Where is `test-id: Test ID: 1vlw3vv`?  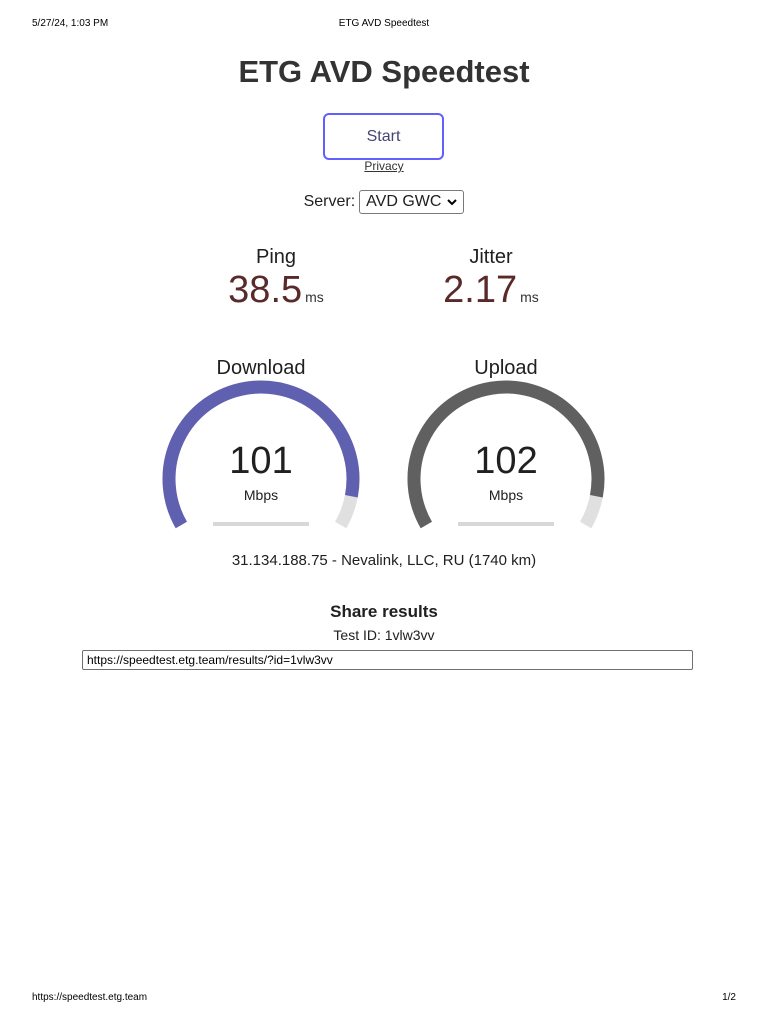 test-id: Test ID: 1vlw3vv is located at coordinates (384, 635).